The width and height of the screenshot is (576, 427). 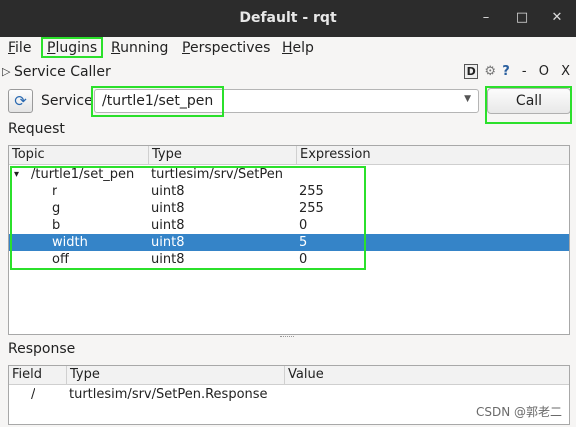 I want to click on col-field: Field, so click(x=37, y=375).